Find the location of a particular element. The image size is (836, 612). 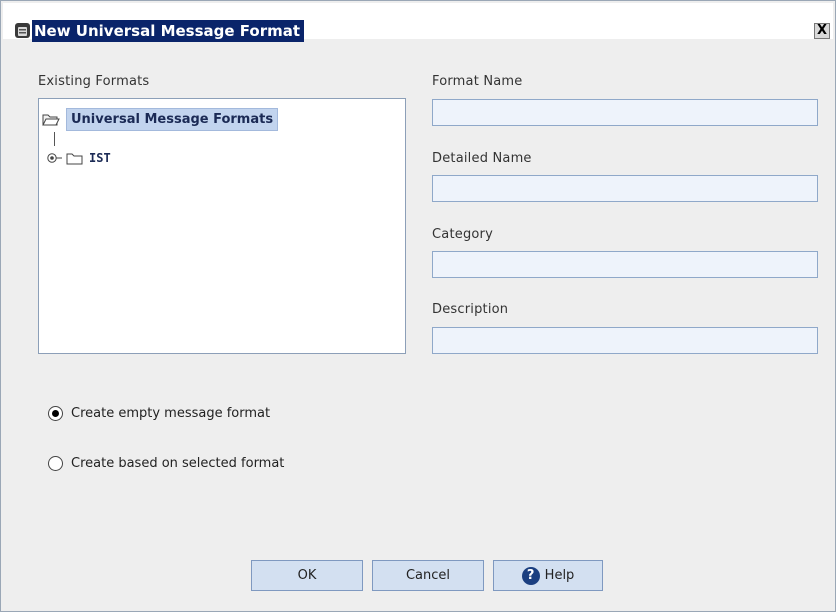

tree-node-ist: IST is located at coordinates (79, 158).